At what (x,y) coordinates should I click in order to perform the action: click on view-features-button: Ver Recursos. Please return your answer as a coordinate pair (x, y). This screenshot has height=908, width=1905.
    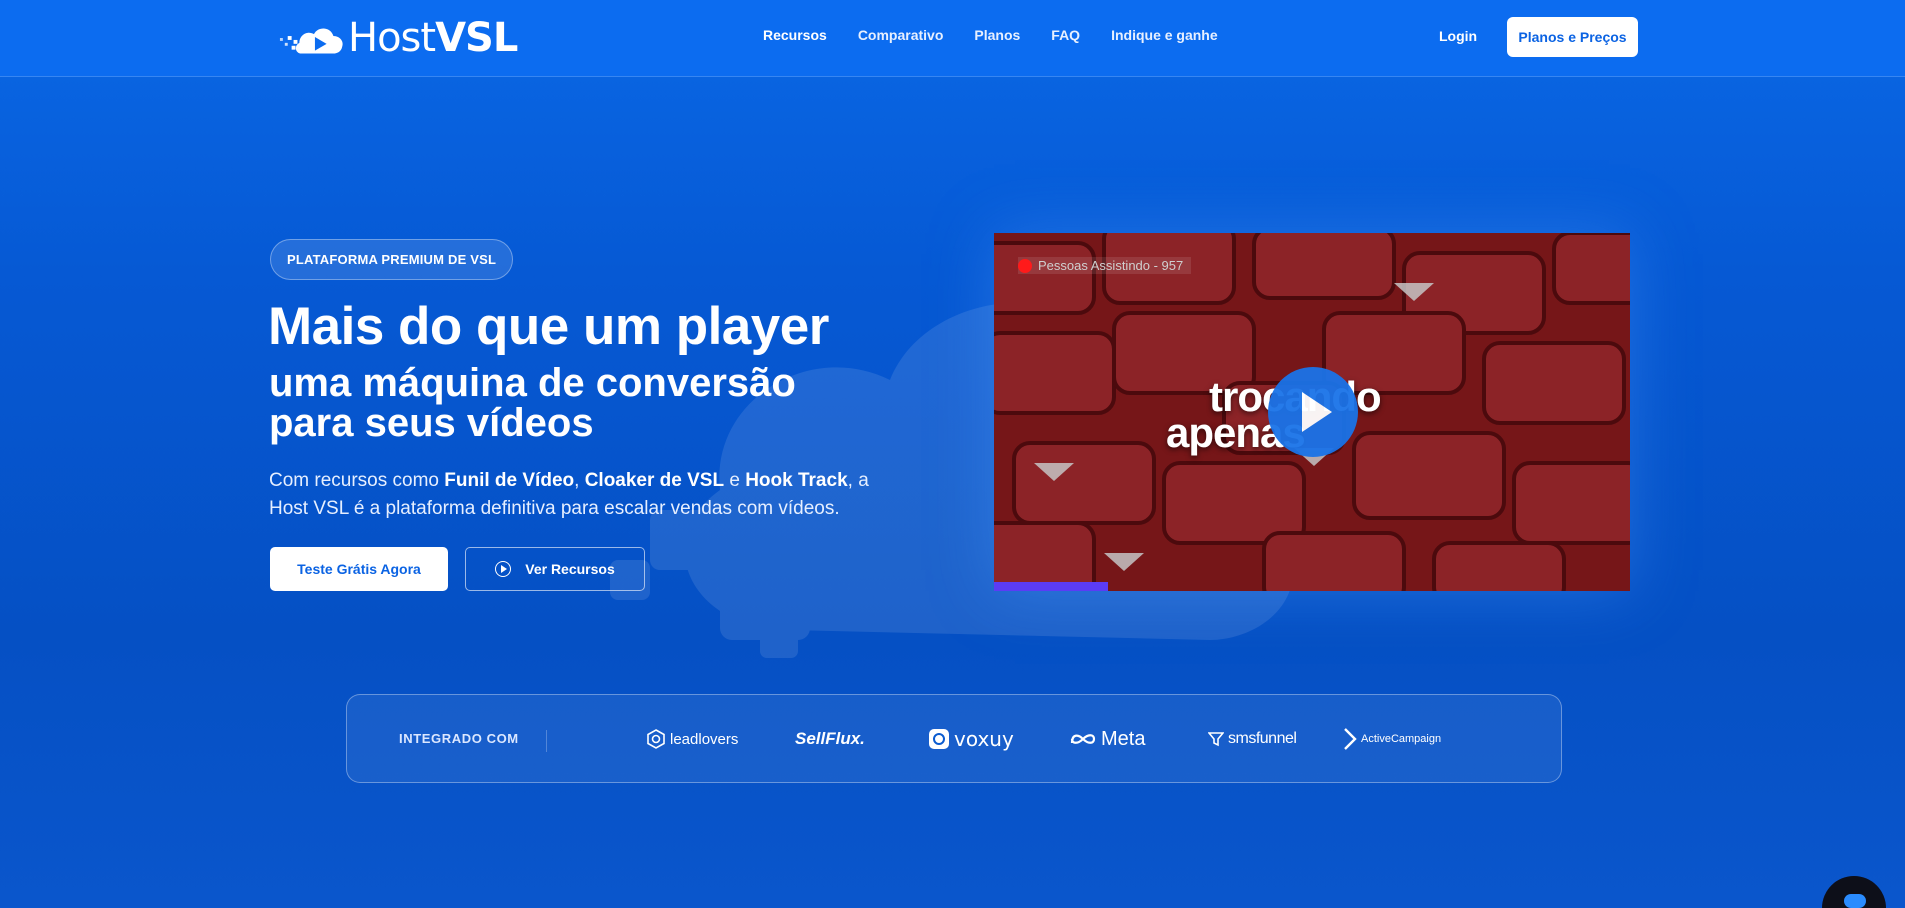
    Looking at the image, I should click on (555, 569).